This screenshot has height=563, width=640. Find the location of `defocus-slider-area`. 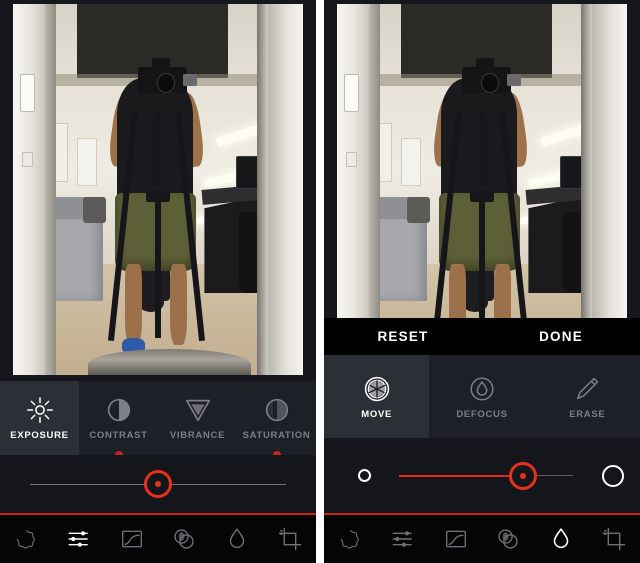

defocus-slider-area is located at coordinates (482, 475).